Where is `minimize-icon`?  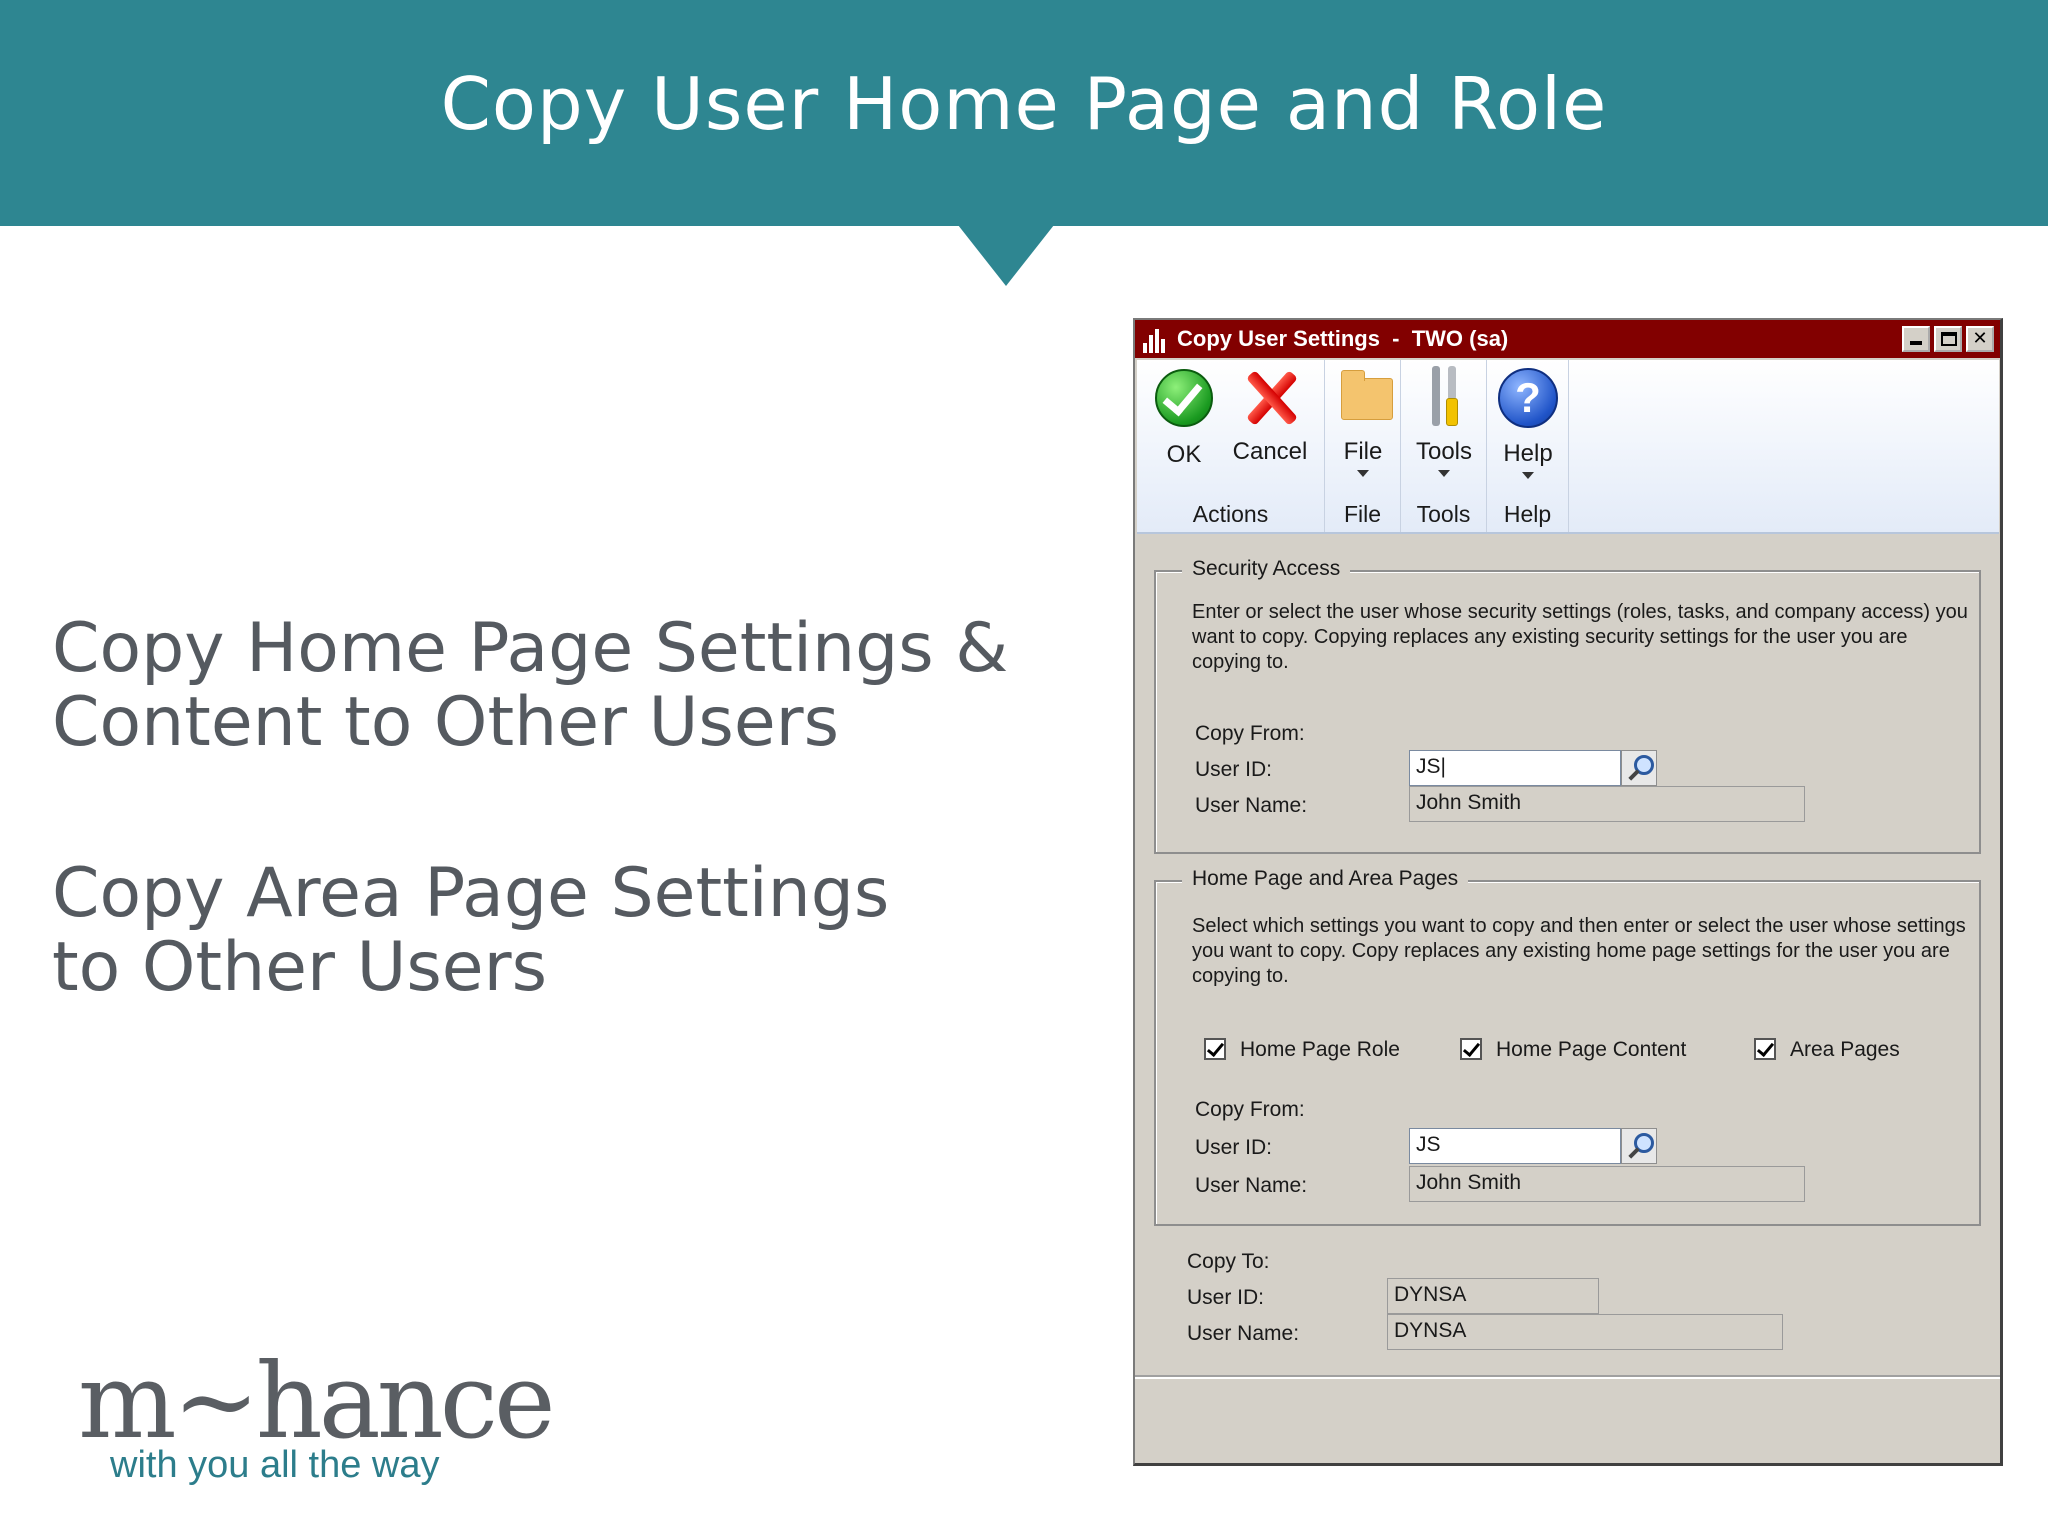 minimize-icon is located at coordinates (1916, 339).